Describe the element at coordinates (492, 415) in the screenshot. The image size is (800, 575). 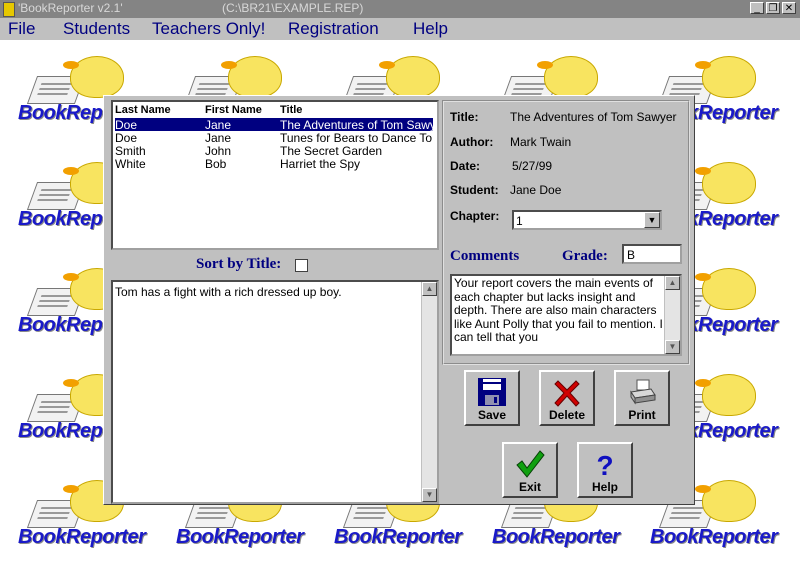
I see `save-label: Save` at that location.